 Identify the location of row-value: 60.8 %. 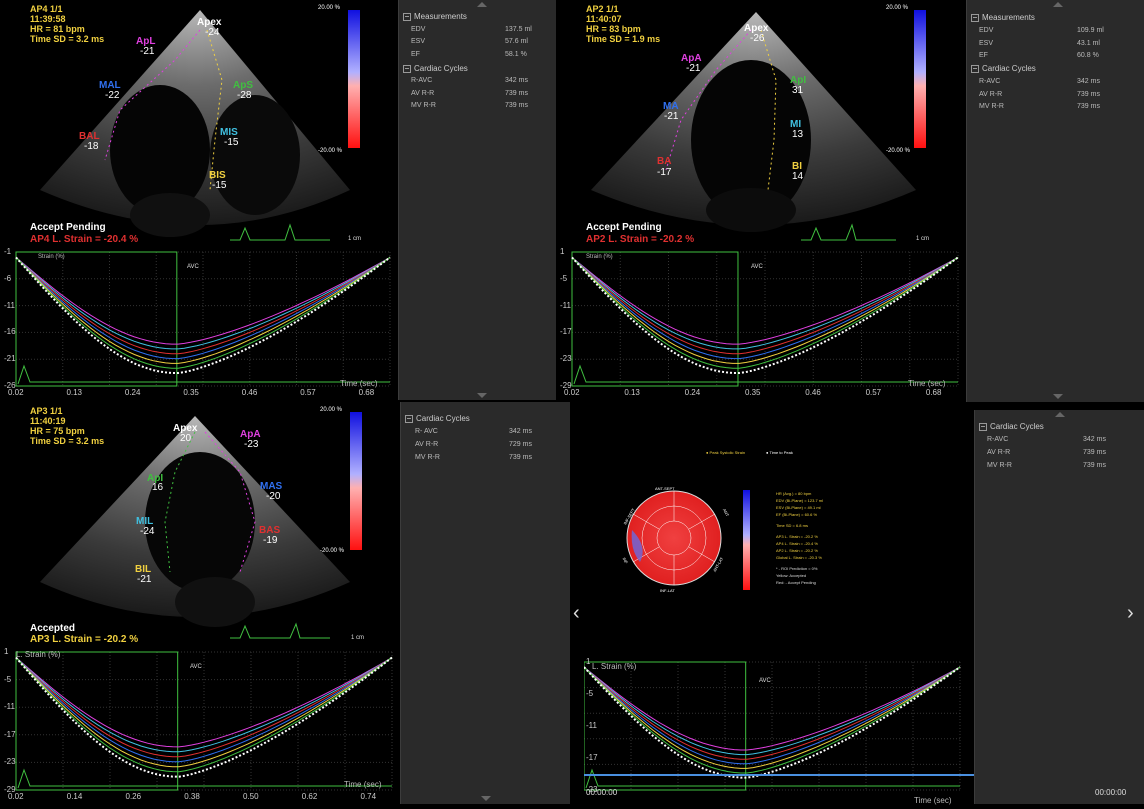
(1088, 55).